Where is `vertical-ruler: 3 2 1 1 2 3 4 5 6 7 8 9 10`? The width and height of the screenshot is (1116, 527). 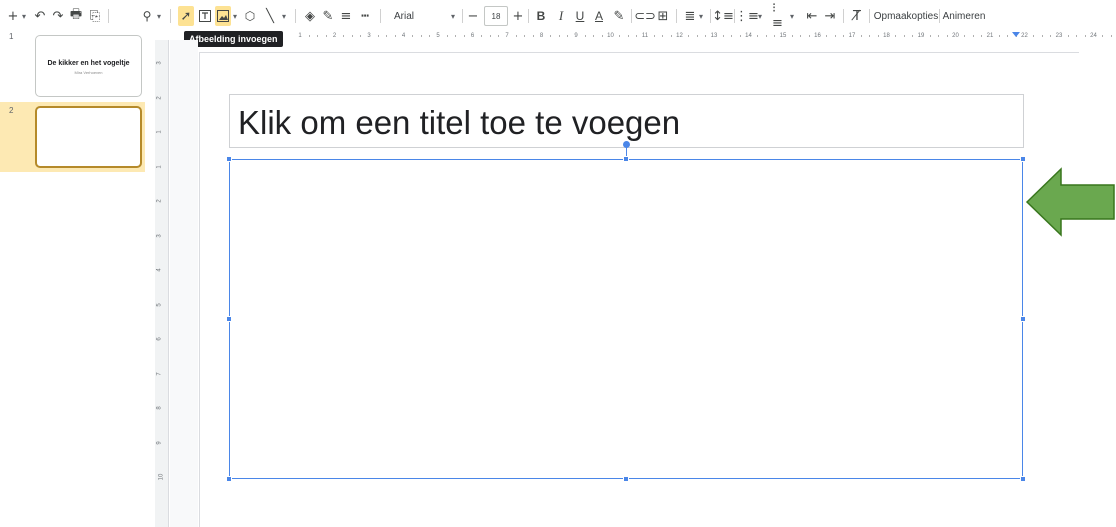 vertical-ruler: 3 2 1 1 2 3 4 5 6 7 8 9 10 is located at coordinates (162, 283).